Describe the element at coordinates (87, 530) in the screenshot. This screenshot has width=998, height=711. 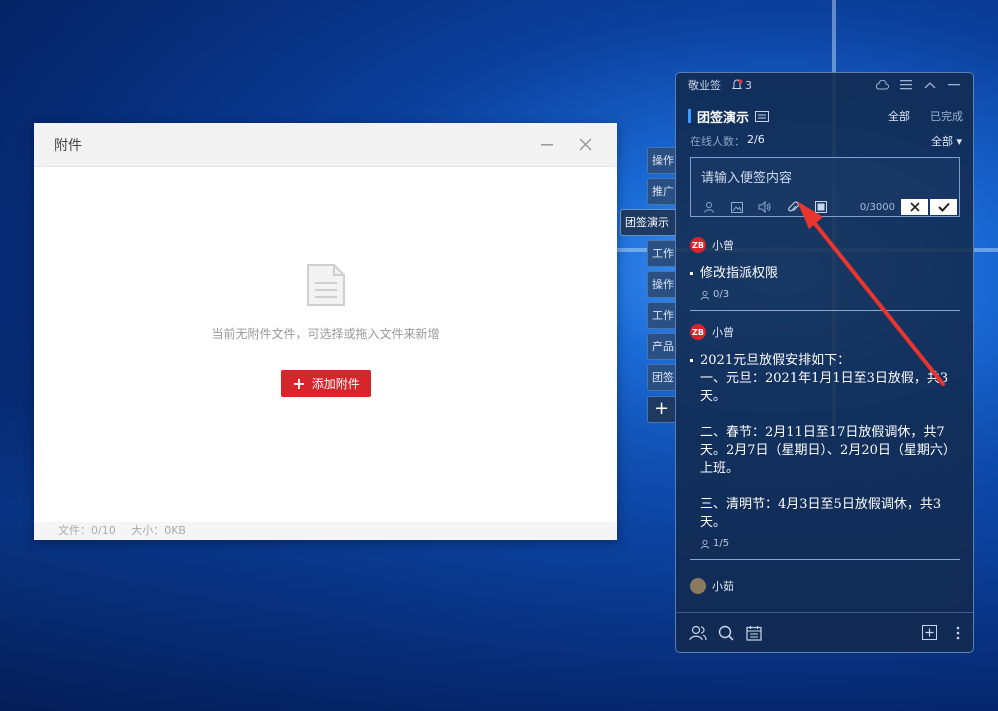
I see `file-count: 文件：0/10` at that location.